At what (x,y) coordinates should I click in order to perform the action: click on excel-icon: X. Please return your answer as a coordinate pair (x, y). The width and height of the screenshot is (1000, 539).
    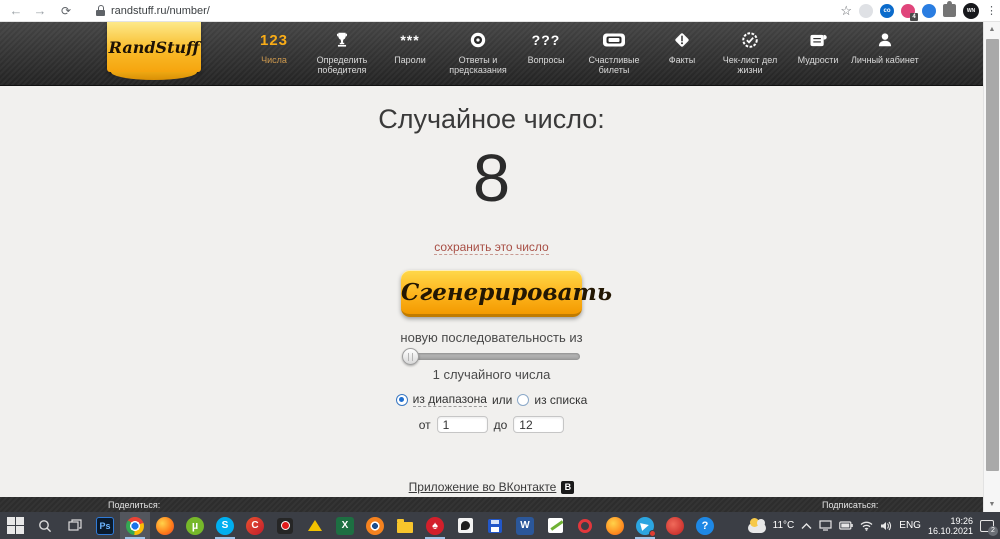
    Looking at the image, I should click on (345, 525).